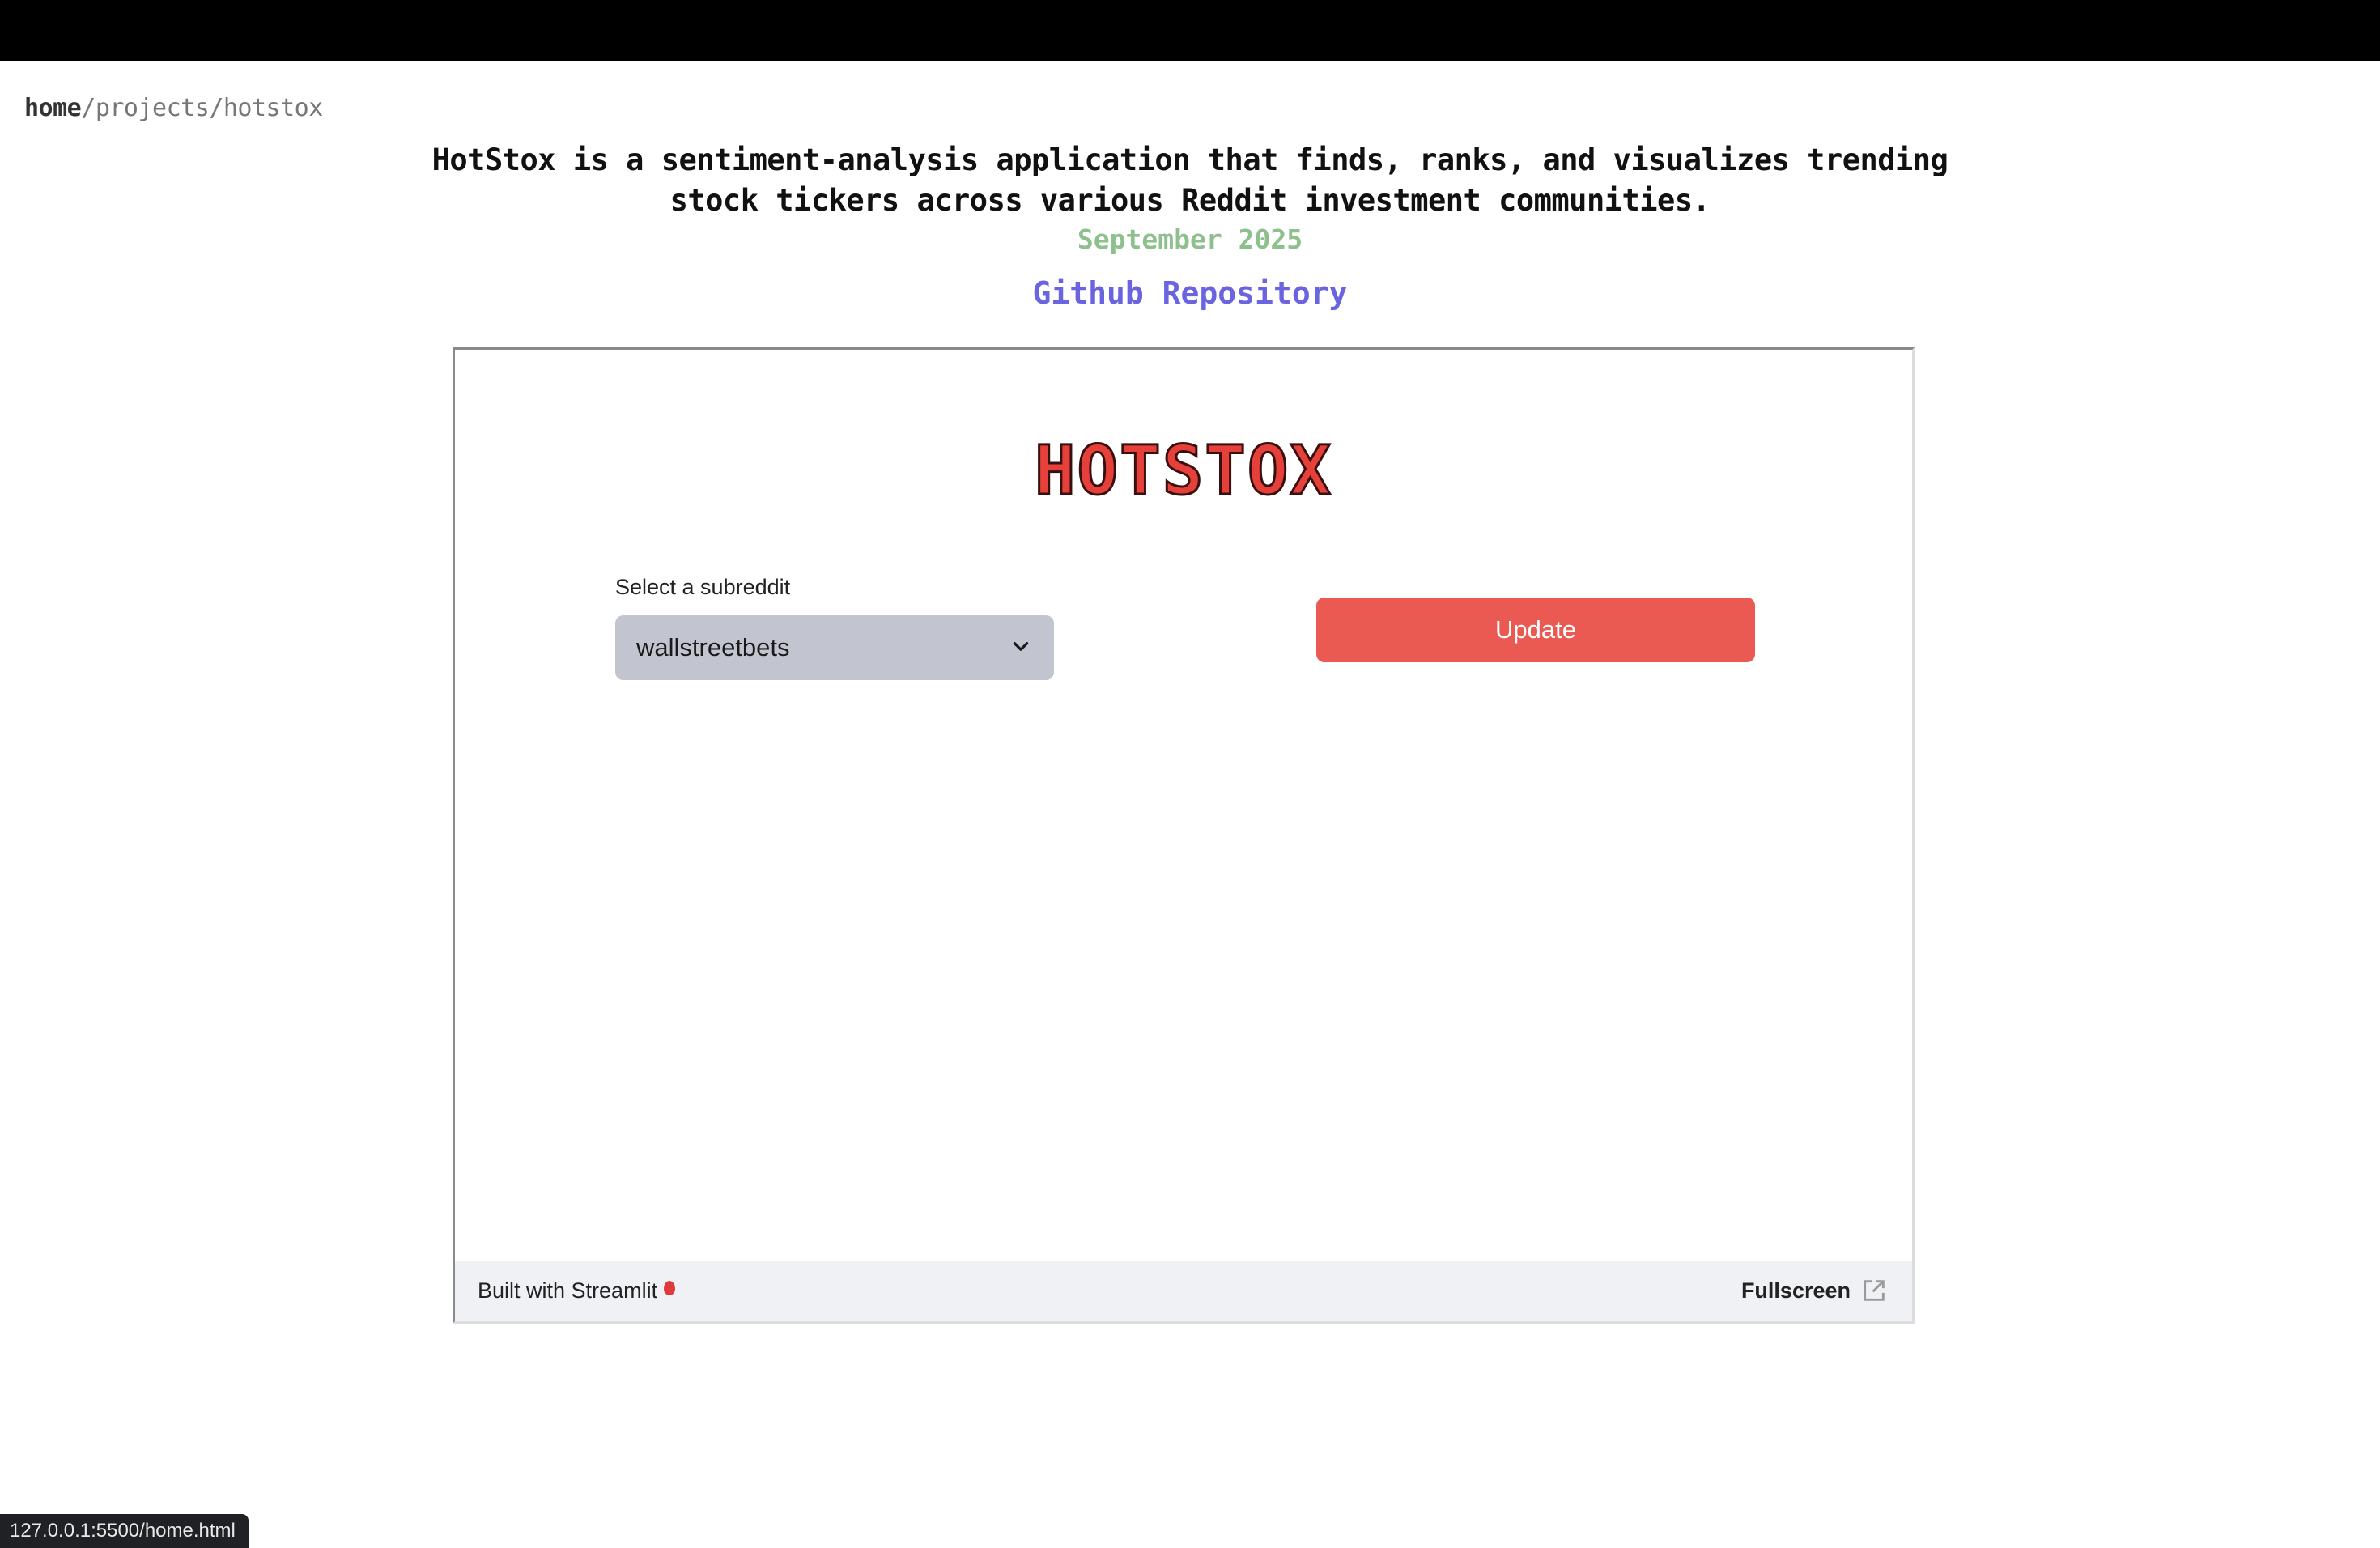  I want to click on status-bar-url: 127.0.0.1:5500/home.html, so click(125, 1531).